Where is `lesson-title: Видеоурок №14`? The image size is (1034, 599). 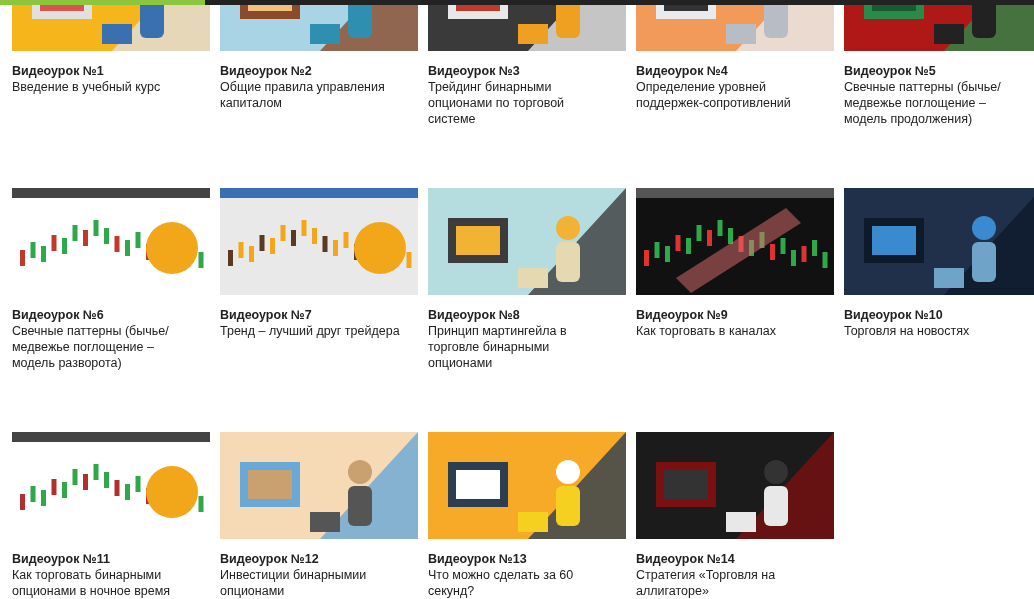 lesson-title: Видеоурок №14 is located at coordinates (728, 559).